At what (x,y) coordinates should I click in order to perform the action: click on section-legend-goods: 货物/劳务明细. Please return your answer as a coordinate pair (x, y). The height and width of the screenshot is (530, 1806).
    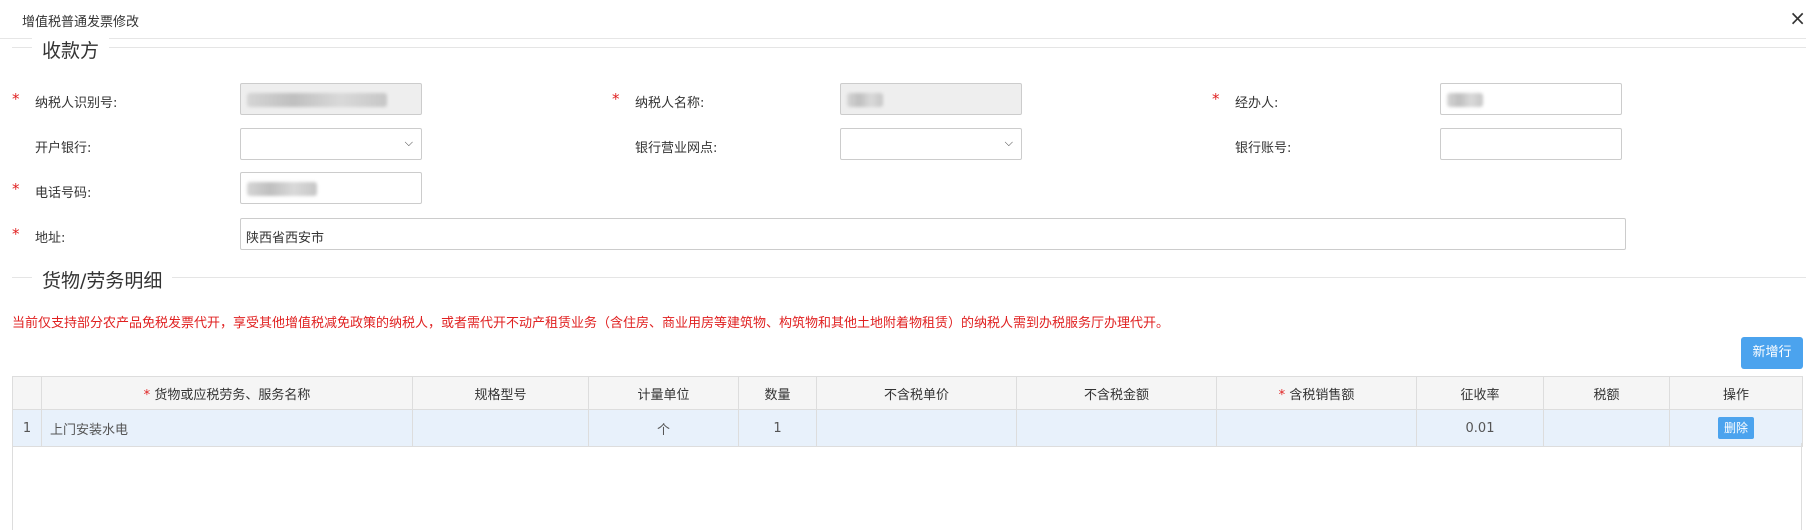
    Looking at the image, I should click on (102, 279).